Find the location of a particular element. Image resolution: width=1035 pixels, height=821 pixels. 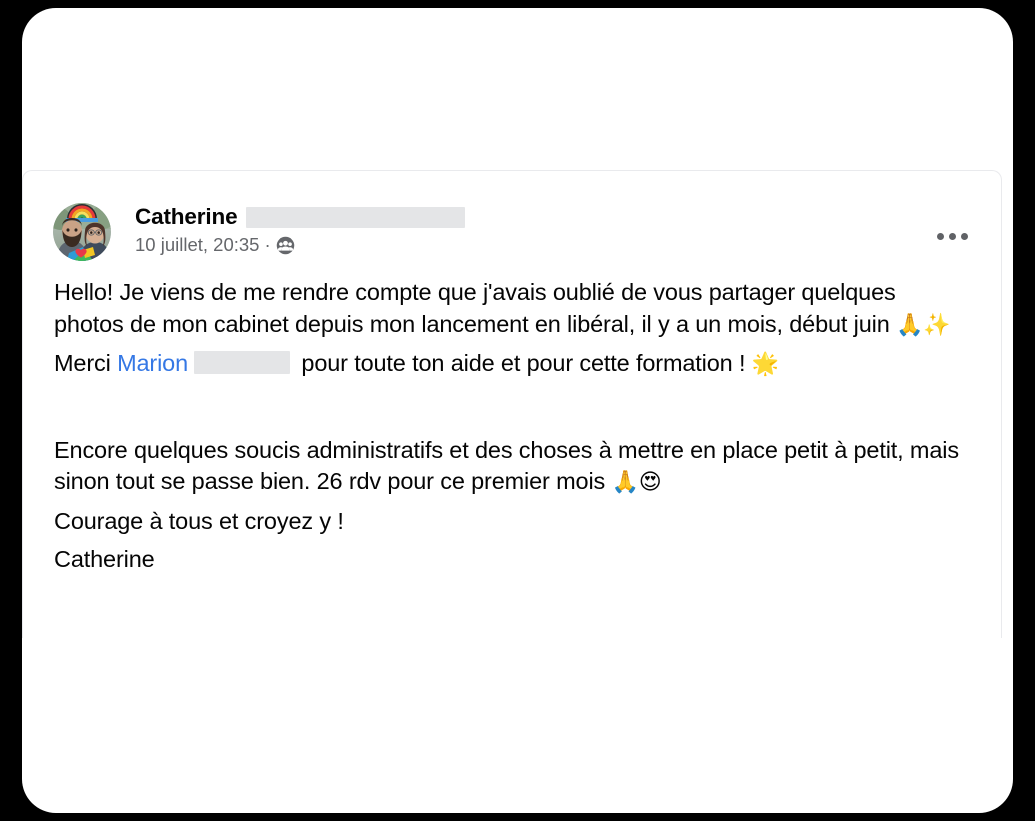

post-timestamp: 10 juillet, 20:35 is located at coordinates (197, 245).